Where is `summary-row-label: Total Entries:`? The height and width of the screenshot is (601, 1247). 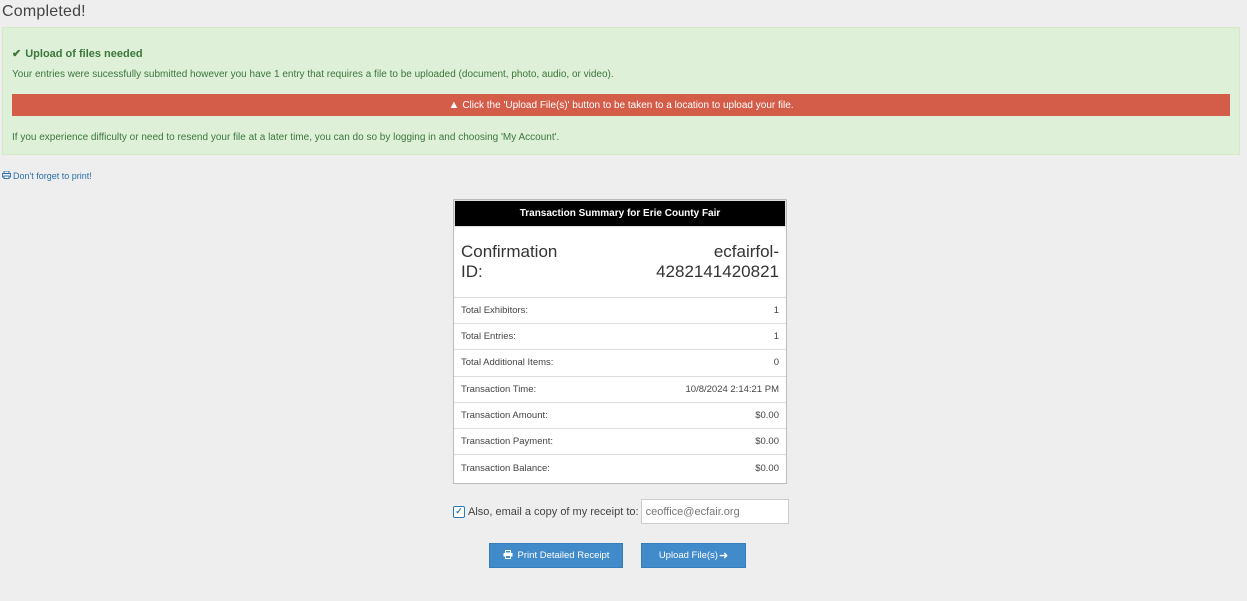 summary-row-label: Total Entries: is located at coordinates (488, 337).